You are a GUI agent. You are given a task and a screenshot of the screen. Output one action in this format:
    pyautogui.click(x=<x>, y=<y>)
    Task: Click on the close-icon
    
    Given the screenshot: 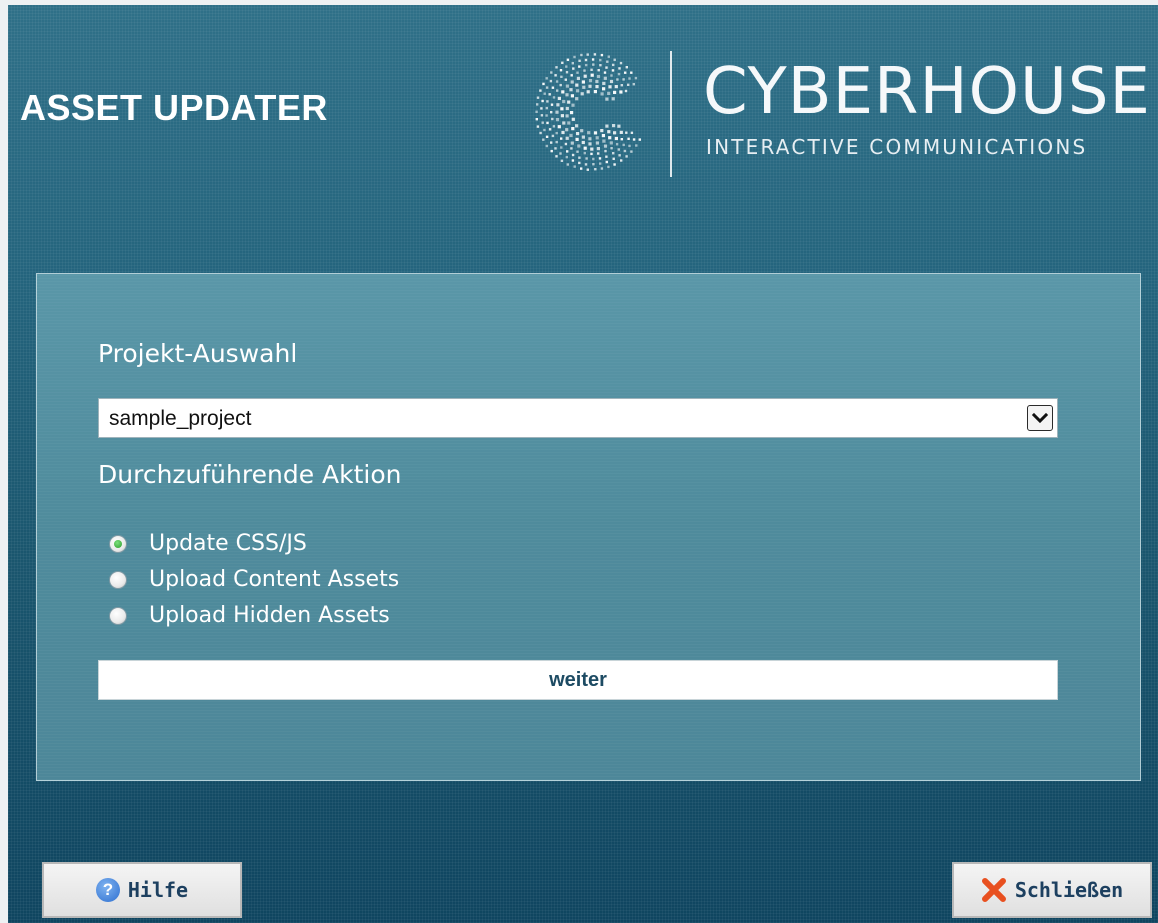 What is the action you would take?
    pyautogui.click(x=993, y=890)
    